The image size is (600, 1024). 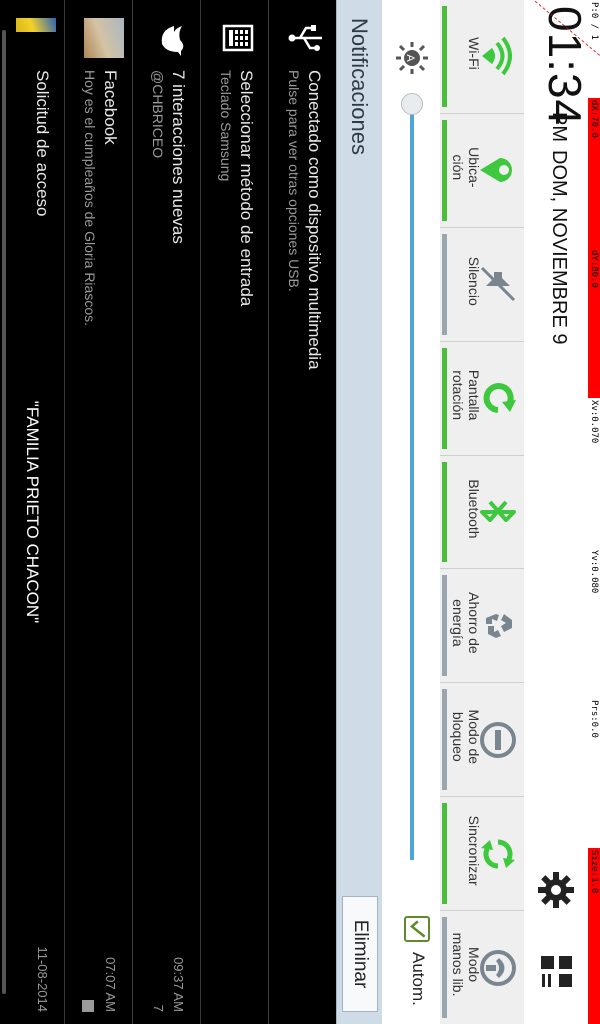 I want to click on auto-brightness-checkbox, so click(x=417, y=929).